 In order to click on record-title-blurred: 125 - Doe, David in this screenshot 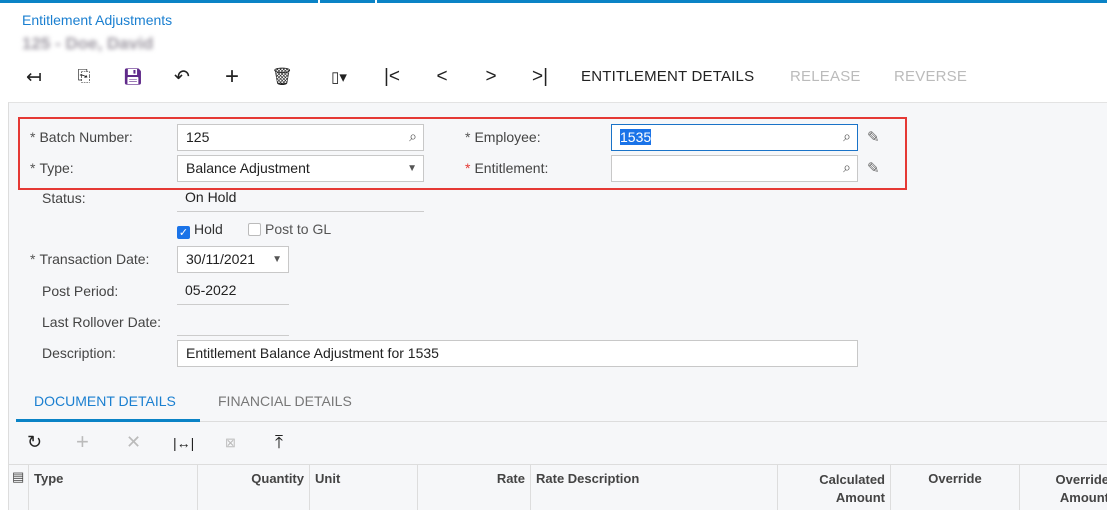, I will do `click(88, 43)`.